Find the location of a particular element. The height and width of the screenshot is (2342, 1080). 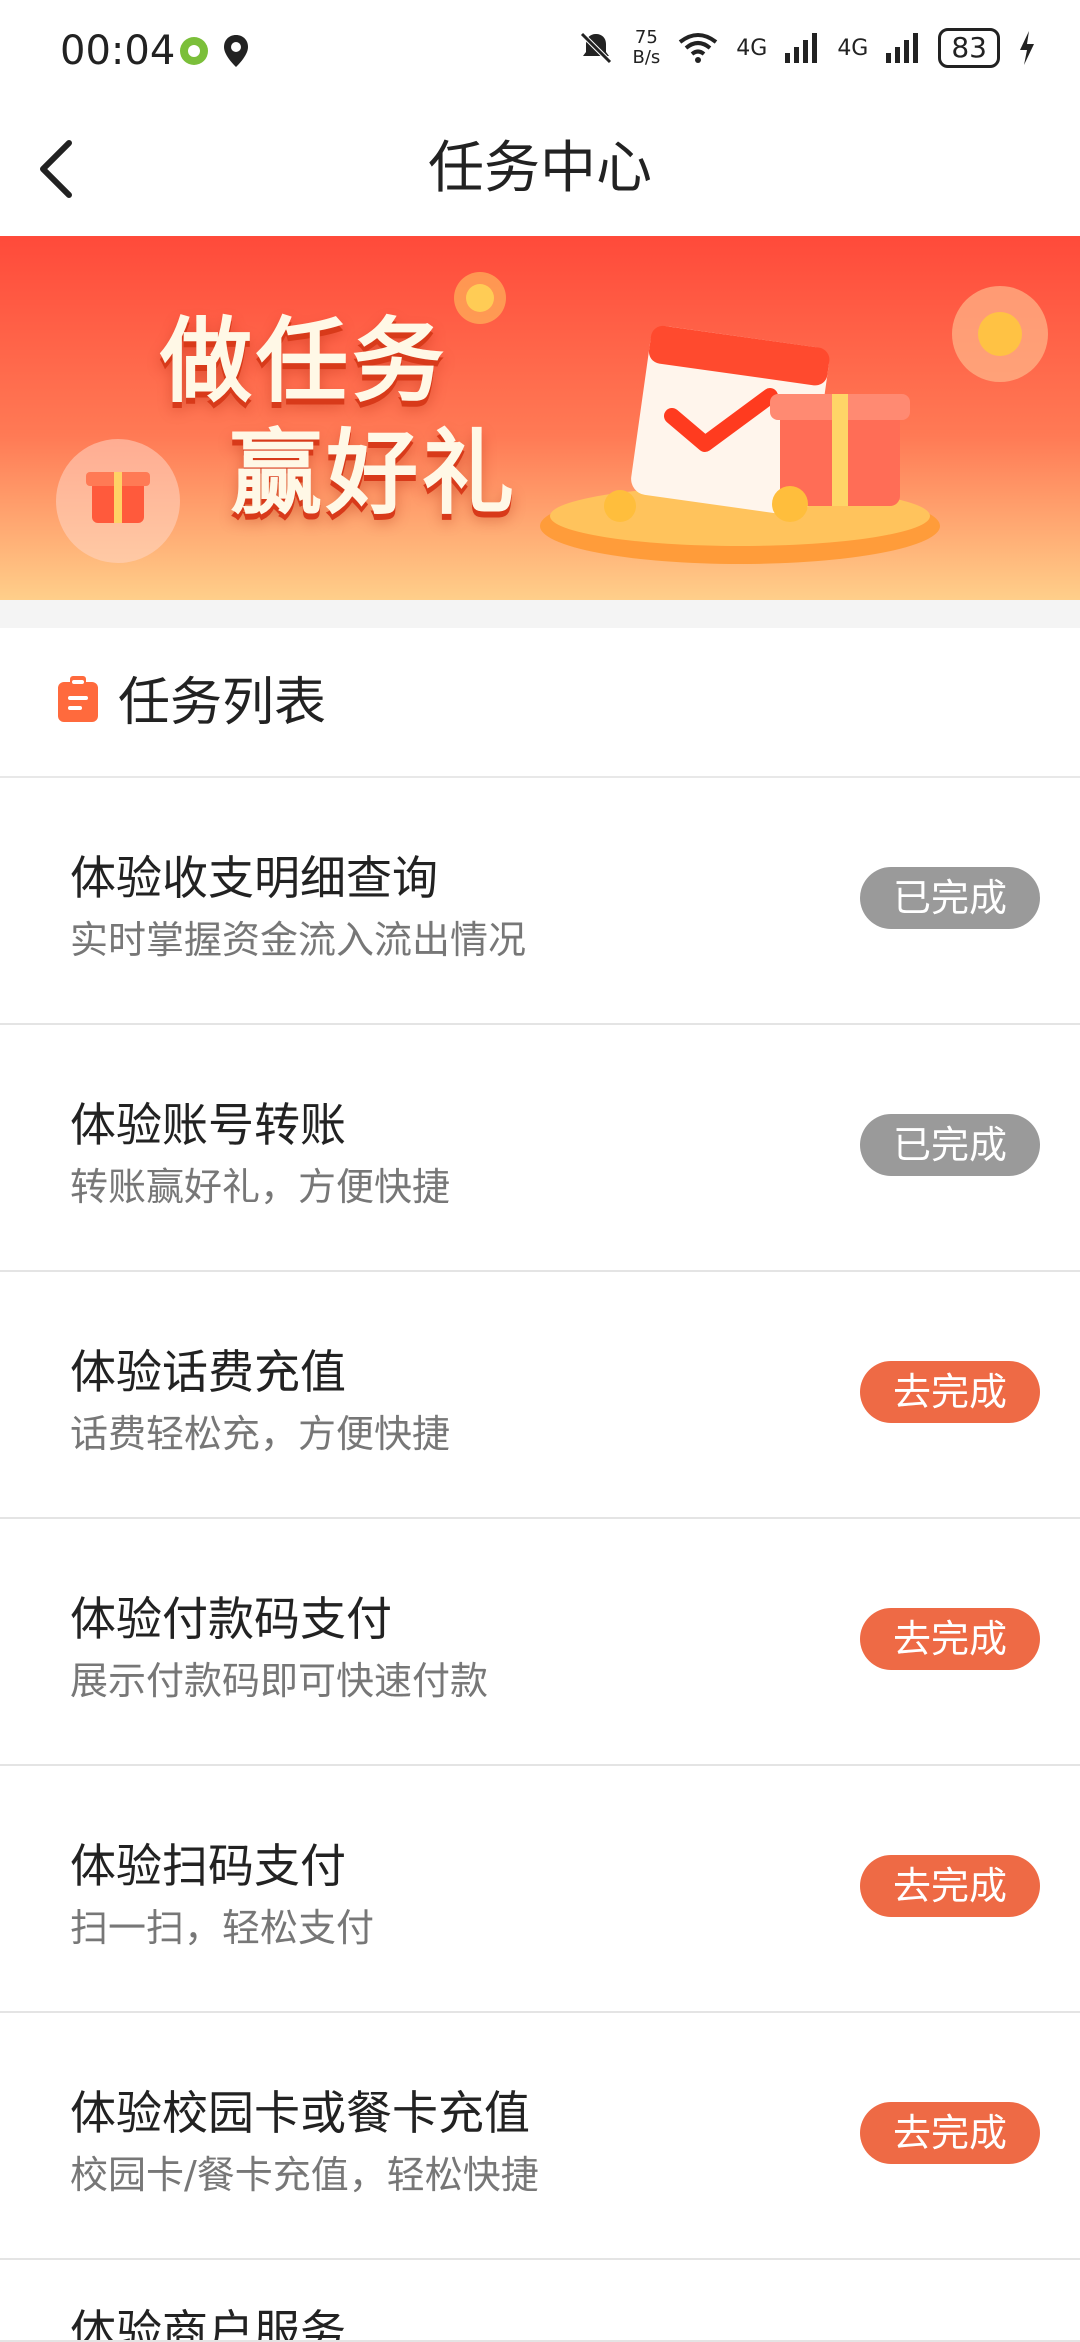

task-description: 话费轻松充，方便快捷 is located at coordinates (260, 1434).